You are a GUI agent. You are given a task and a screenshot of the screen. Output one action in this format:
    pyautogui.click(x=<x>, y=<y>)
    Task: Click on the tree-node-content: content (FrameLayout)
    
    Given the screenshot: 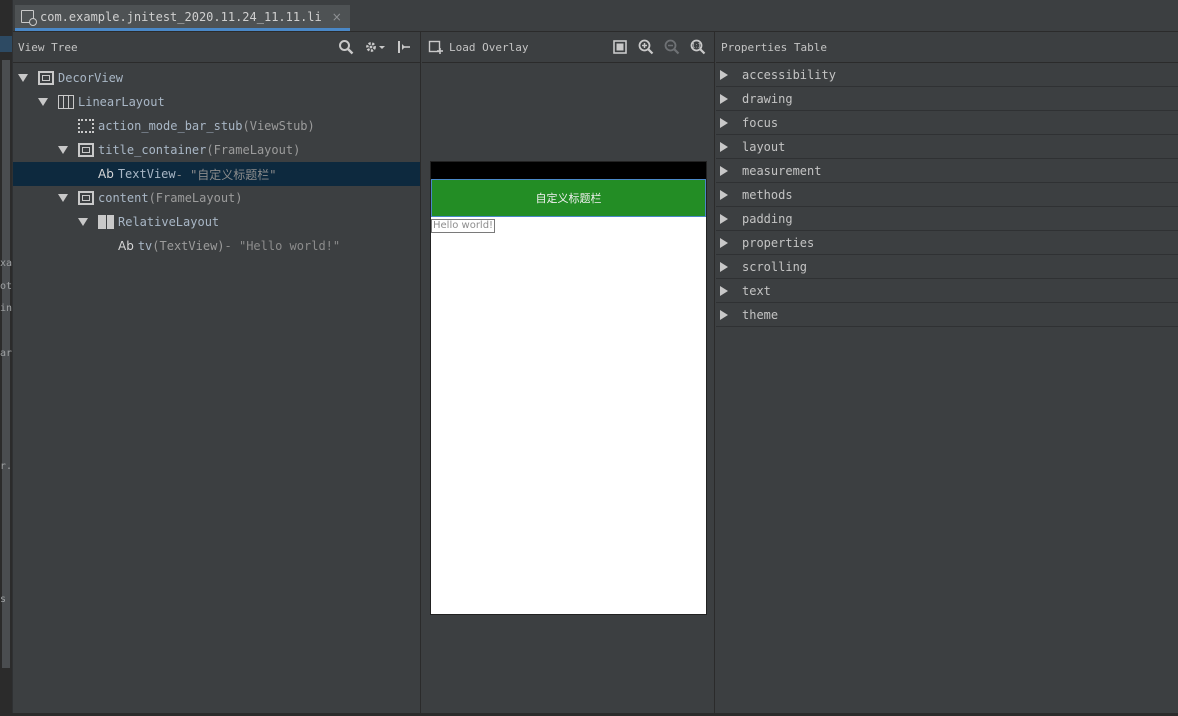 What is the action you would take?
    pyautogui.click(x=216, y=198)
    